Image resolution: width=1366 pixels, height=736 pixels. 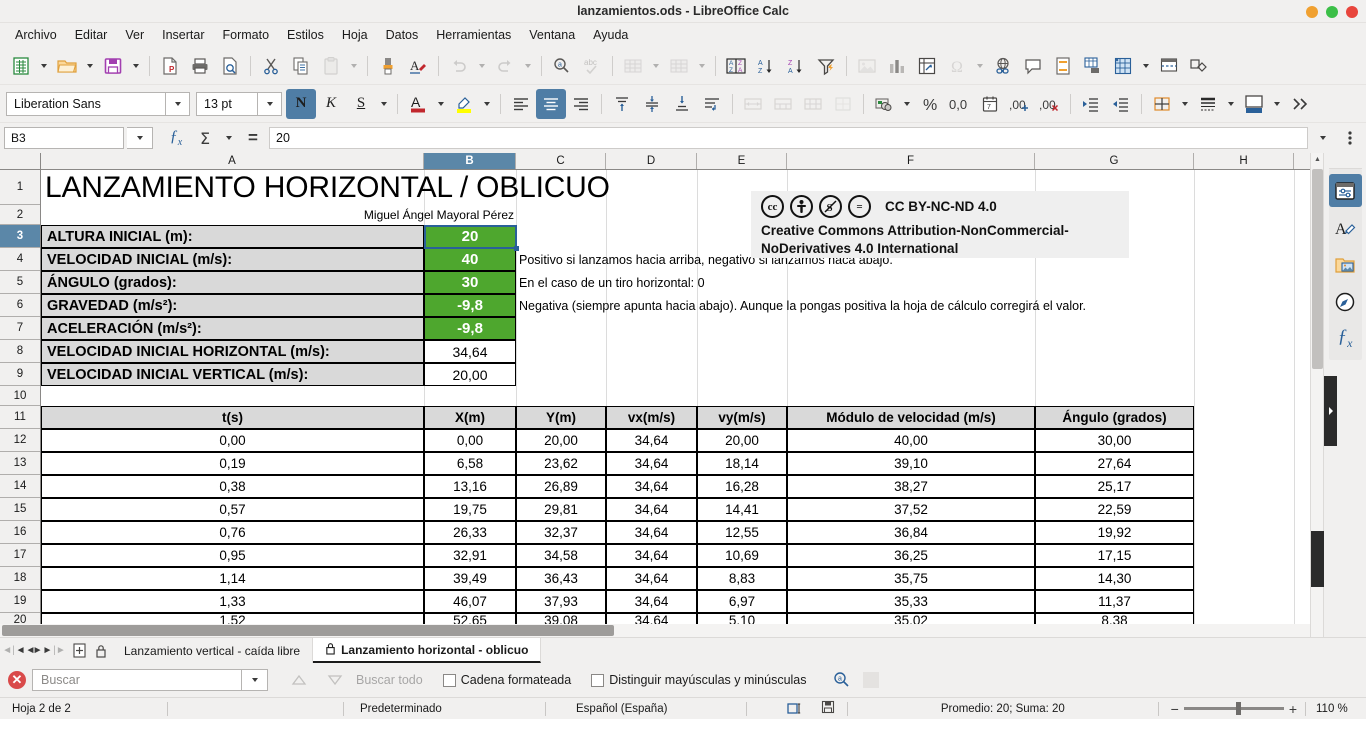 I want to click on select-all-corner, so click(x=20, y=161).